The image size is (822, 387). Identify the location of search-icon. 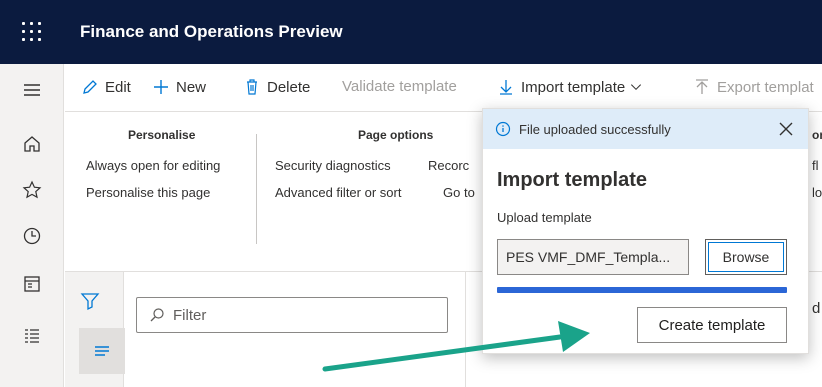
(157, 315).